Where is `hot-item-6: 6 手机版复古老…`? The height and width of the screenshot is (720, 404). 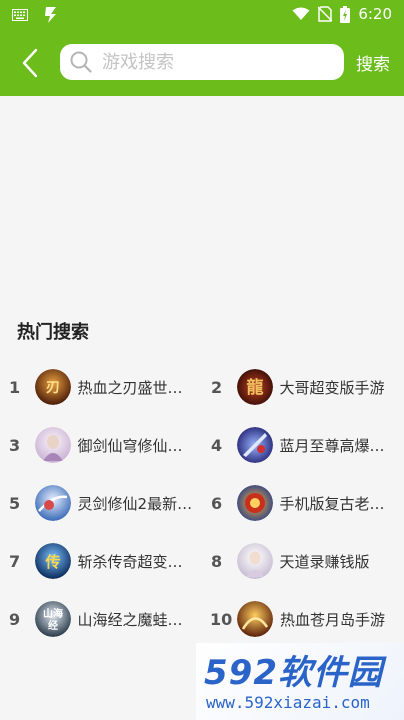 hot-item-6: 6 手机版复古老… is located at coordinates (299, 503).